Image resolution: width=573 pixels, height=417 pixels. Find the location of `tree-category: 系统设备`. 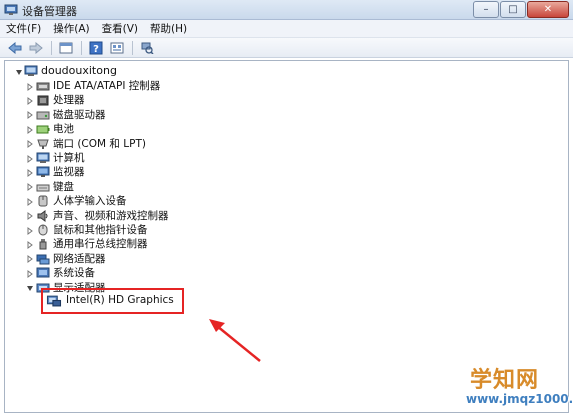

tree-category: 系统设备 is located at coordinates (65, 273).